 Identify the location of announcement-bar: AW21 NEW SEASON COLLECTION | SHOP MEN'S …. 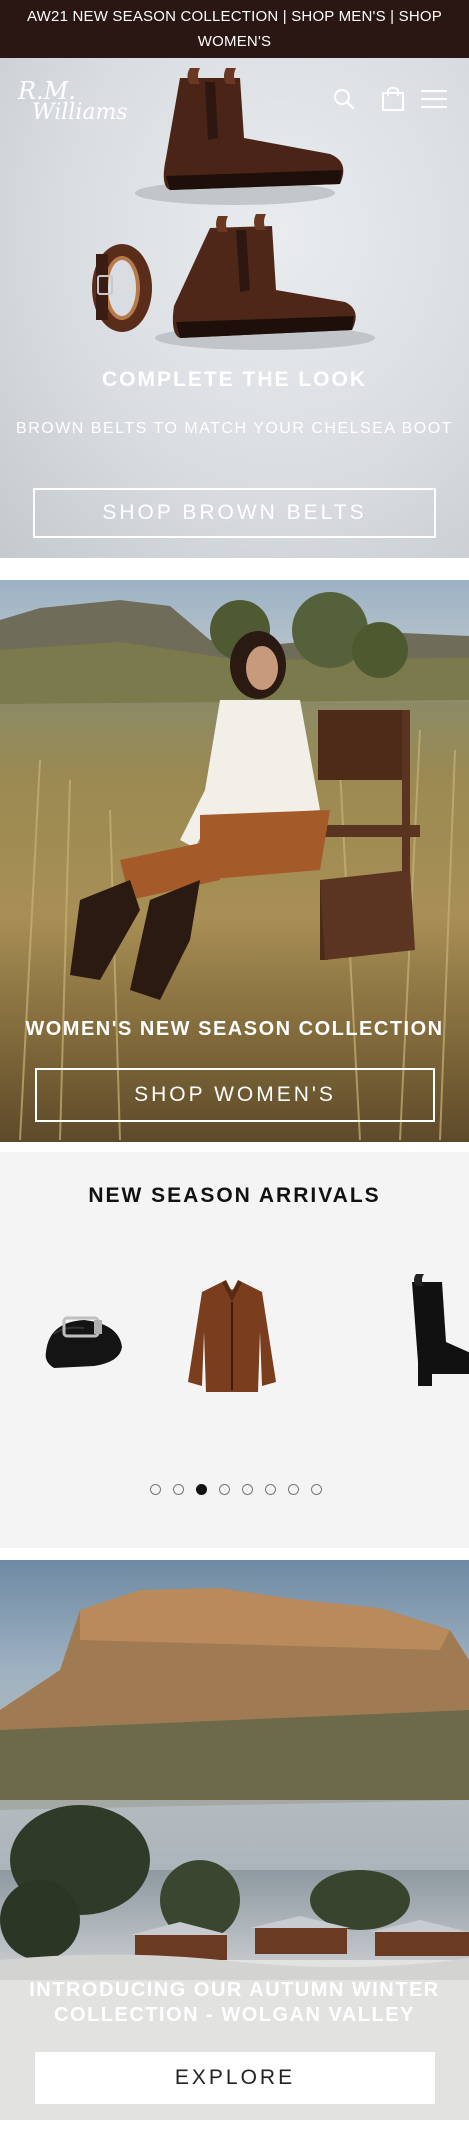
(234, 29).